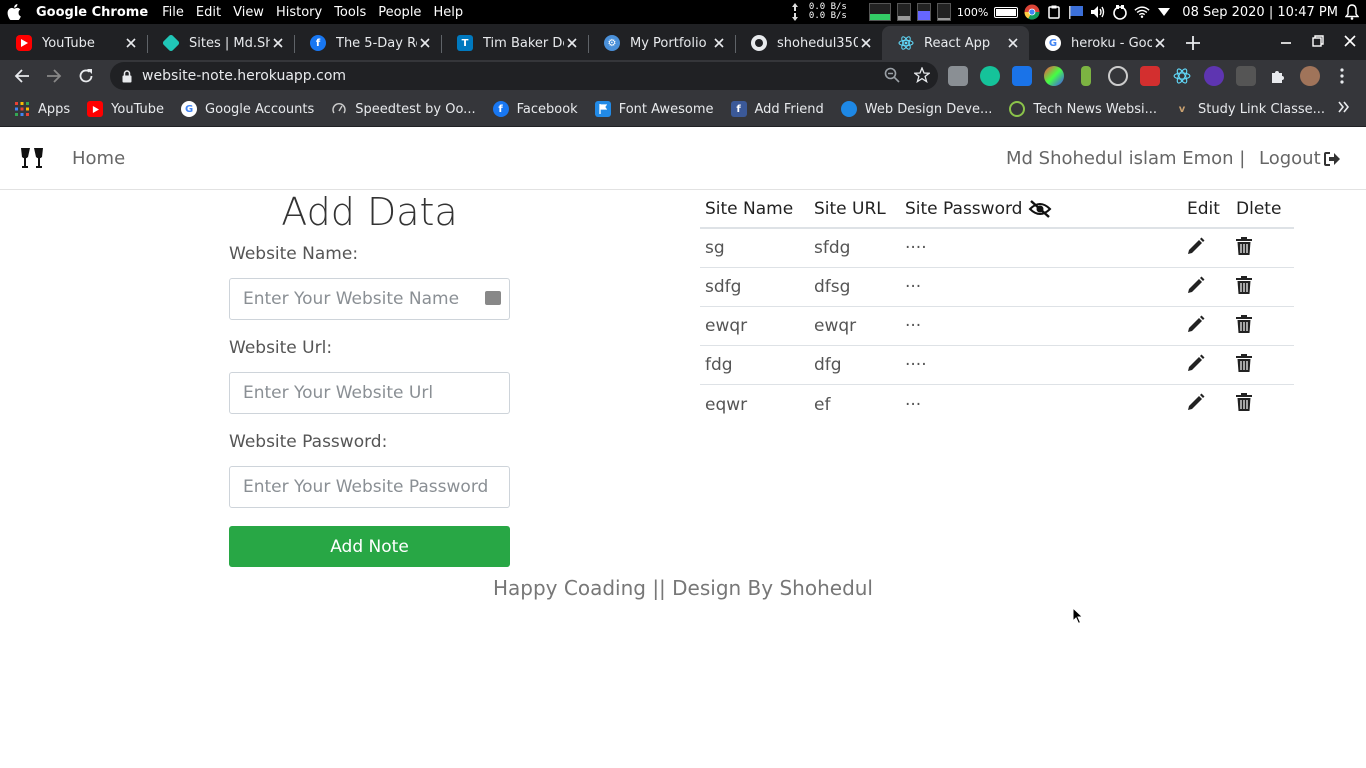 The image size is (1366, 768). Describe the element at coordinates (1118, 76) in the screenshot. I see `target-icon` at that location.